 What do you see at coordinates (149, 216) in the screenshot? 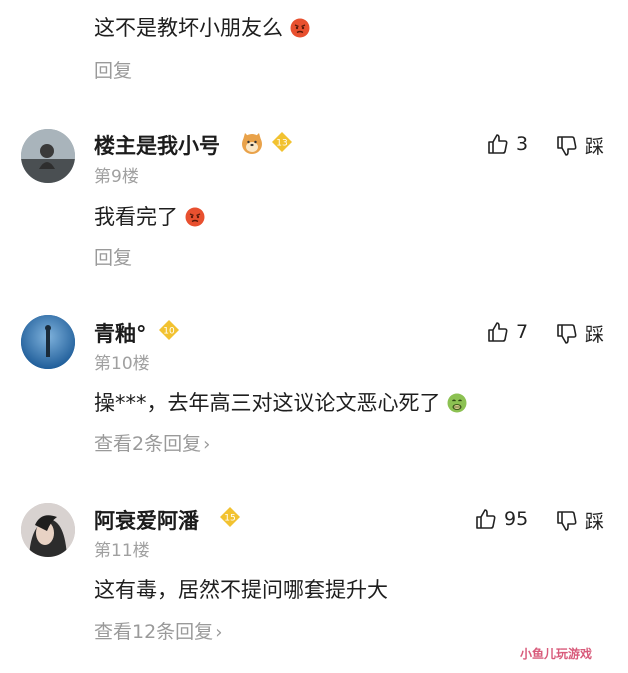
I see `comment-text: 我看完了` at bounding box center [149, 216].